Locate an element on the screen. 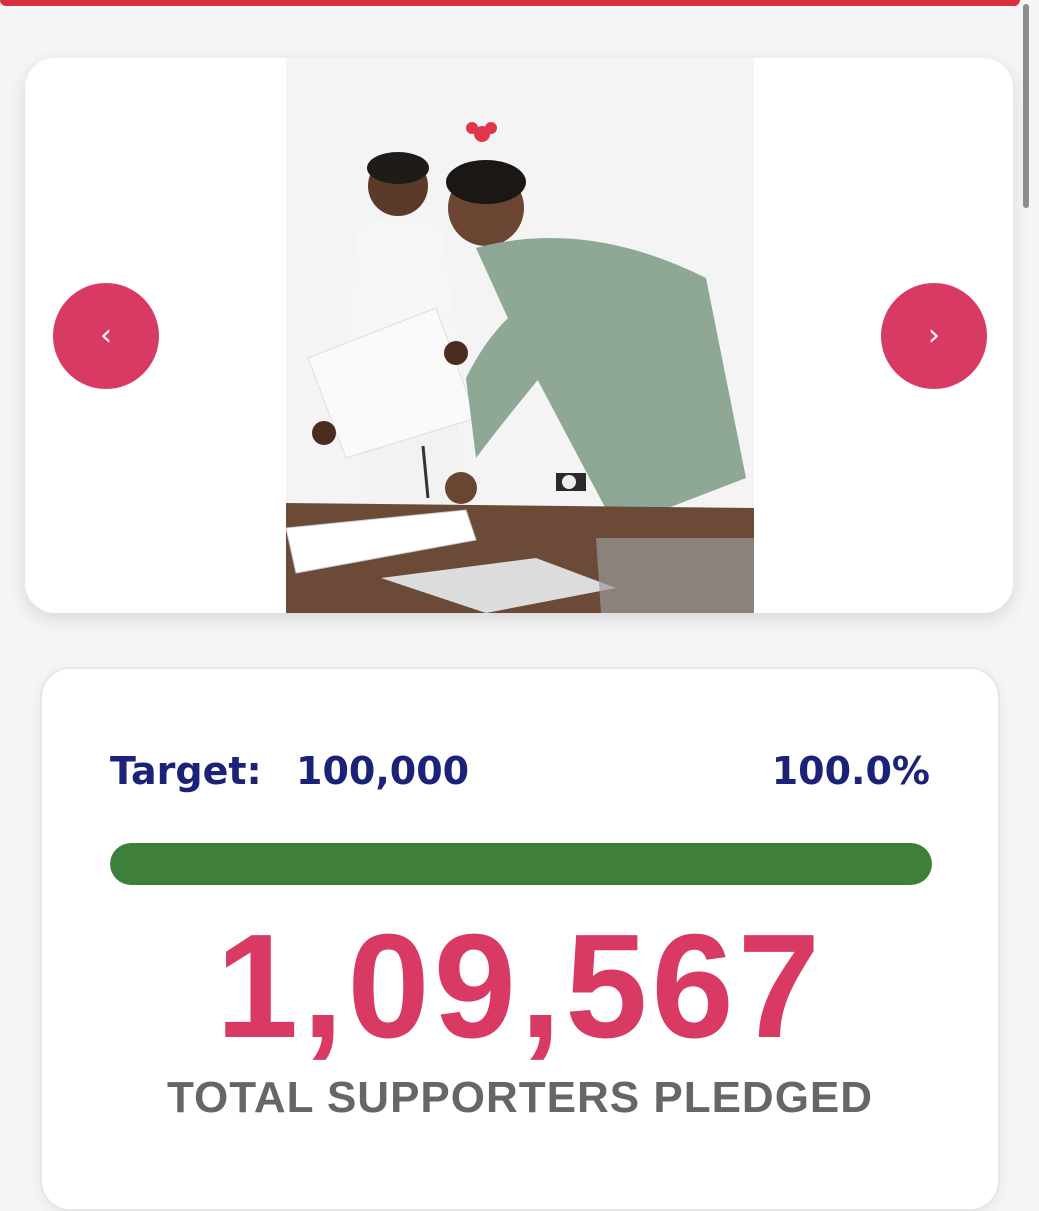  target-label: Target: is located at coordinates (186, 771).